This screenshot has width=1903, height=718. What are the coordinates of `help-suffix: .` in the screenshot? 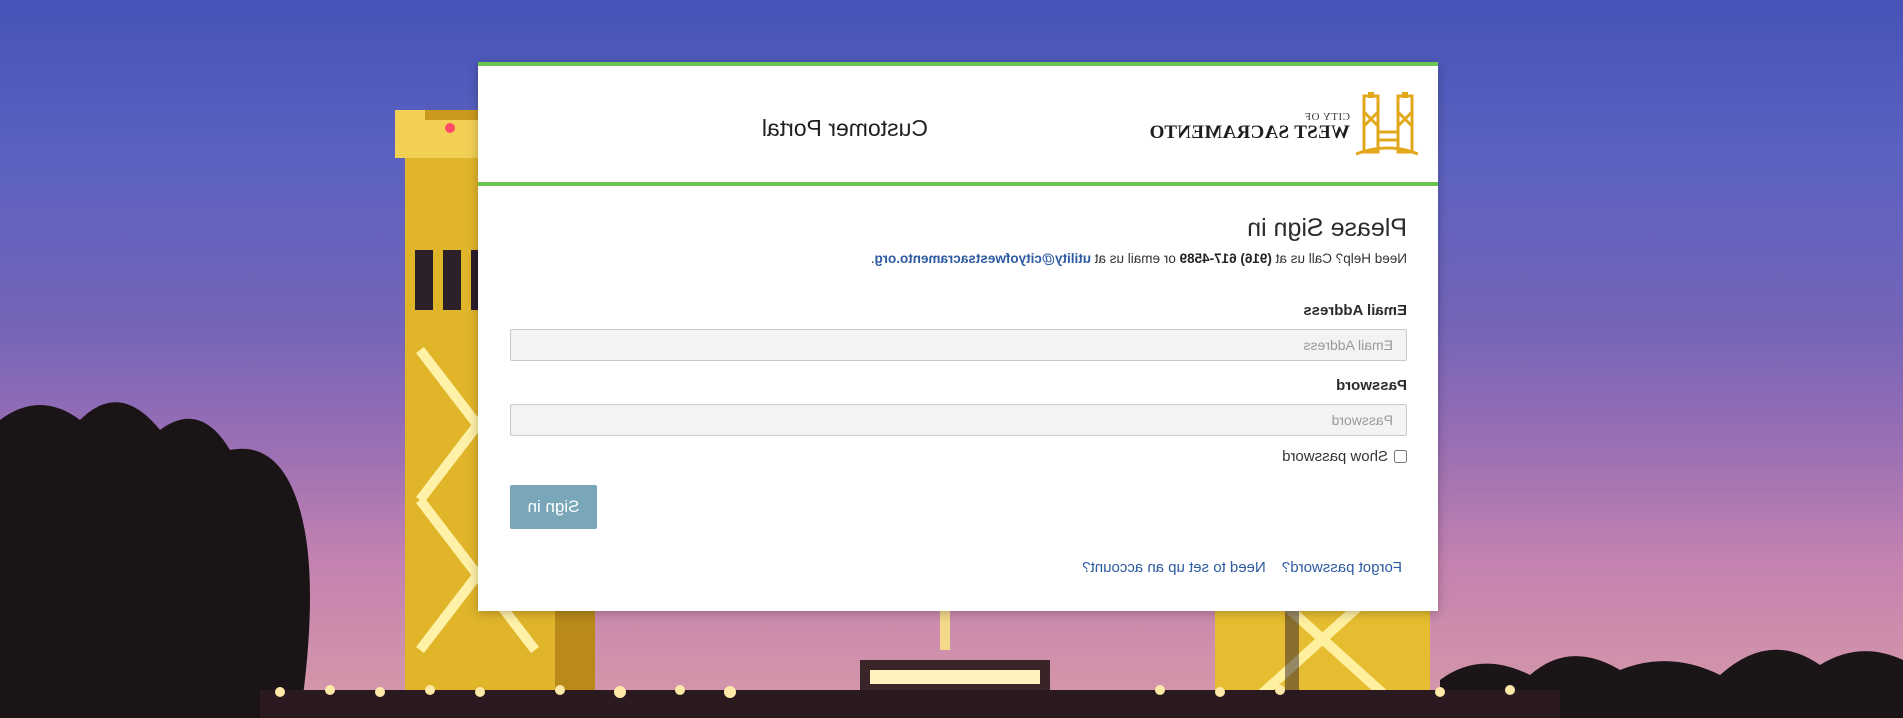 It's located at (872, 258).